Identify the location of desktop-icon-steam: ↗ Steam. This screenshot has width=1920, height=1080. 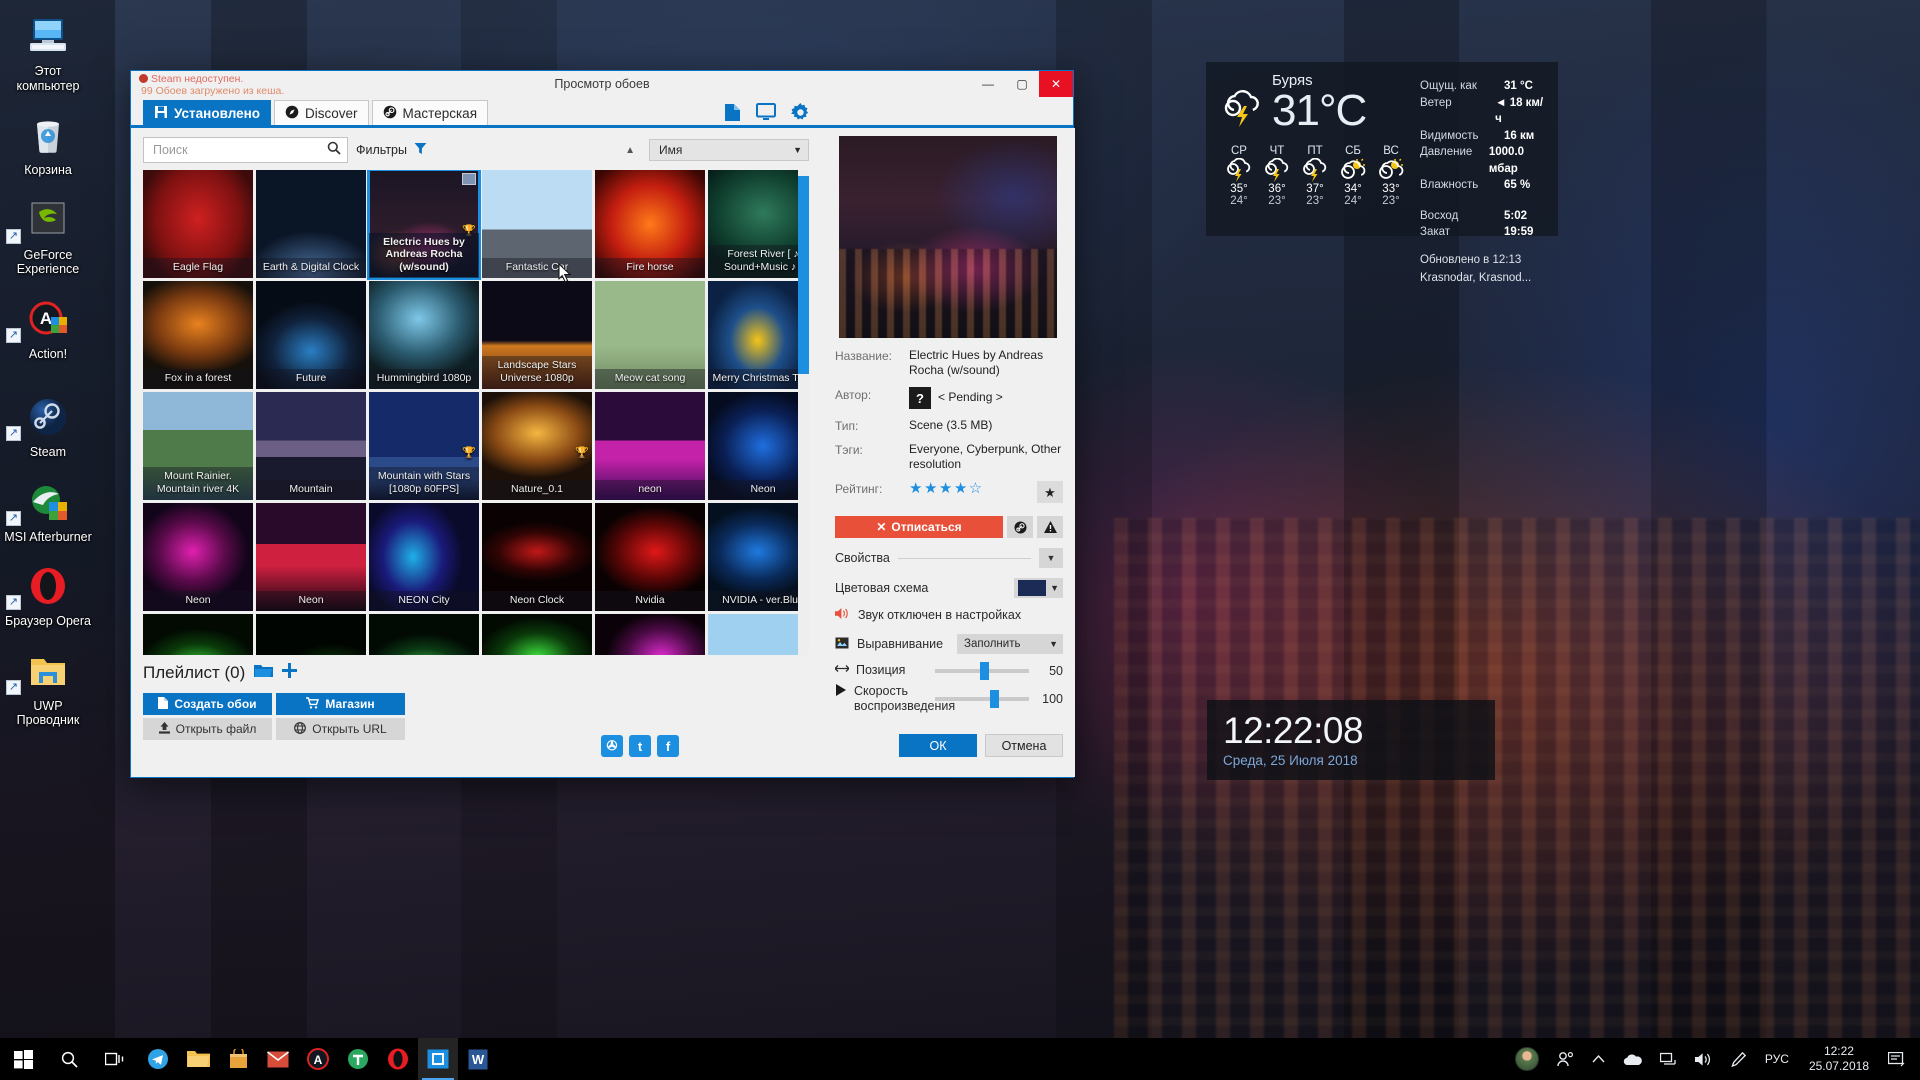
(48, 425).